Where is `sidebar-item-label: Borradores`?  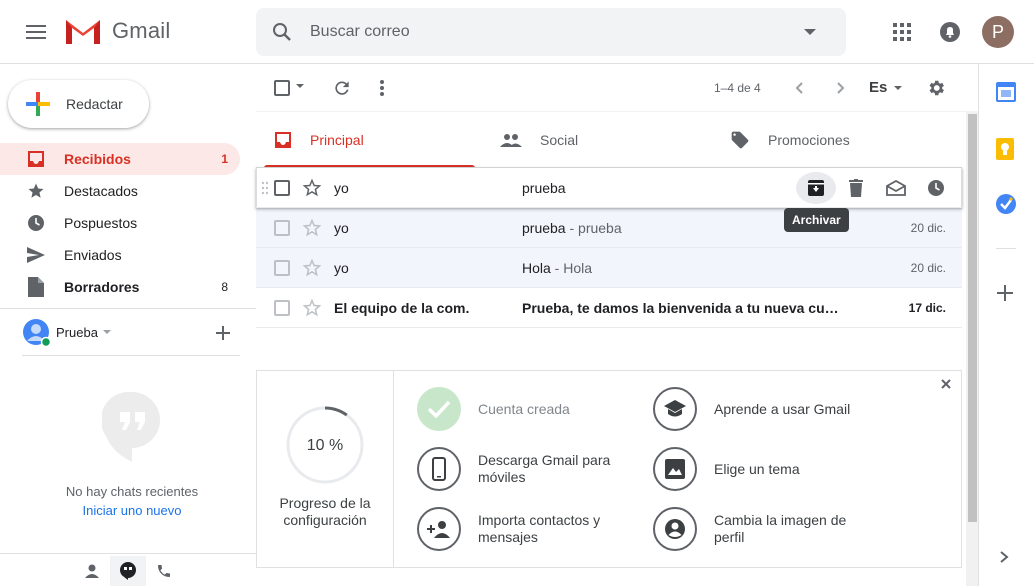 sidebar-item-label: Borradores is located at coordinates (102, 287).